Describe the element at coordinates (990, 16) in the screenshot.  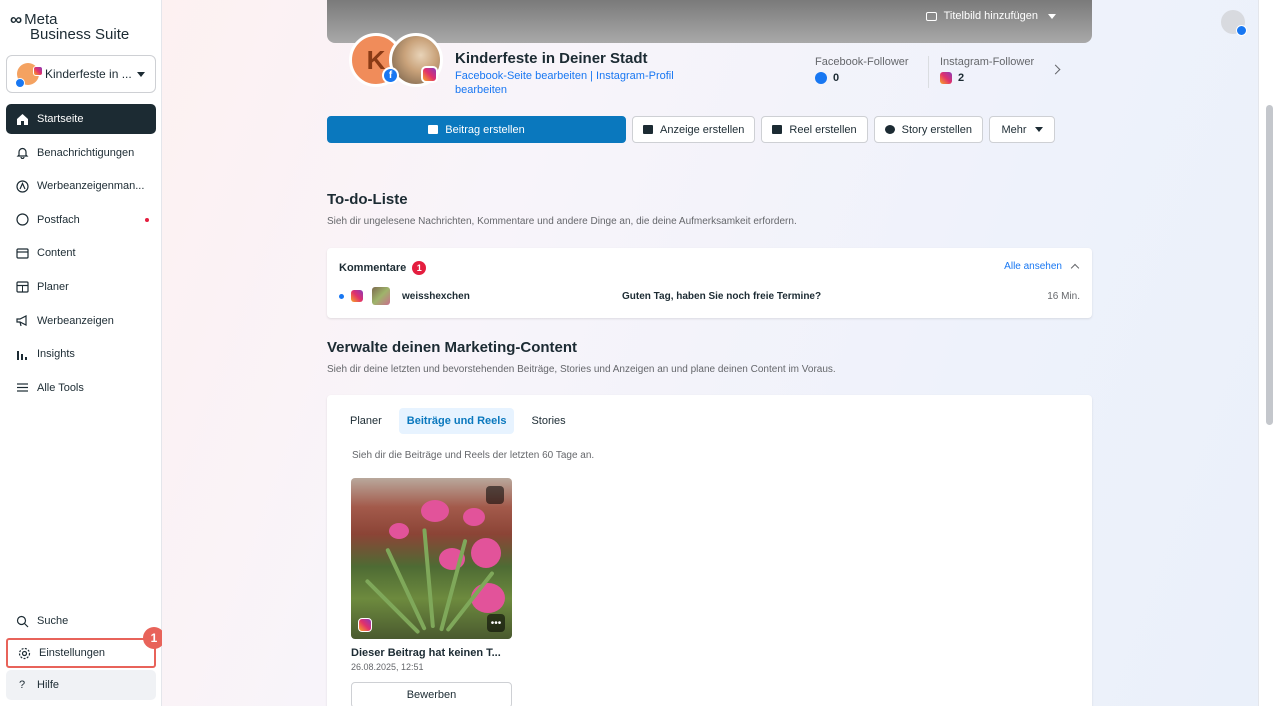
I see `add-cover-photo-button: Titelbild hinzufügen` at that location.